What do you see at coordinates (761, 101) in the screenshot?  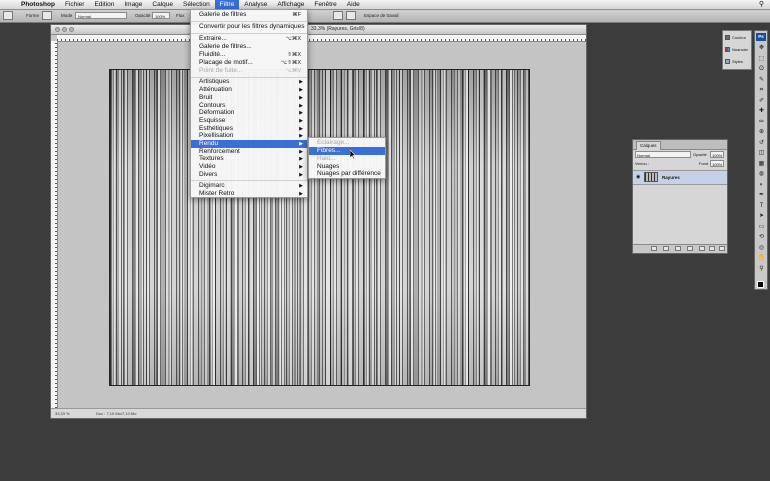 I see `eyedropper-icon: ✐` at bounding box center [761, 101].